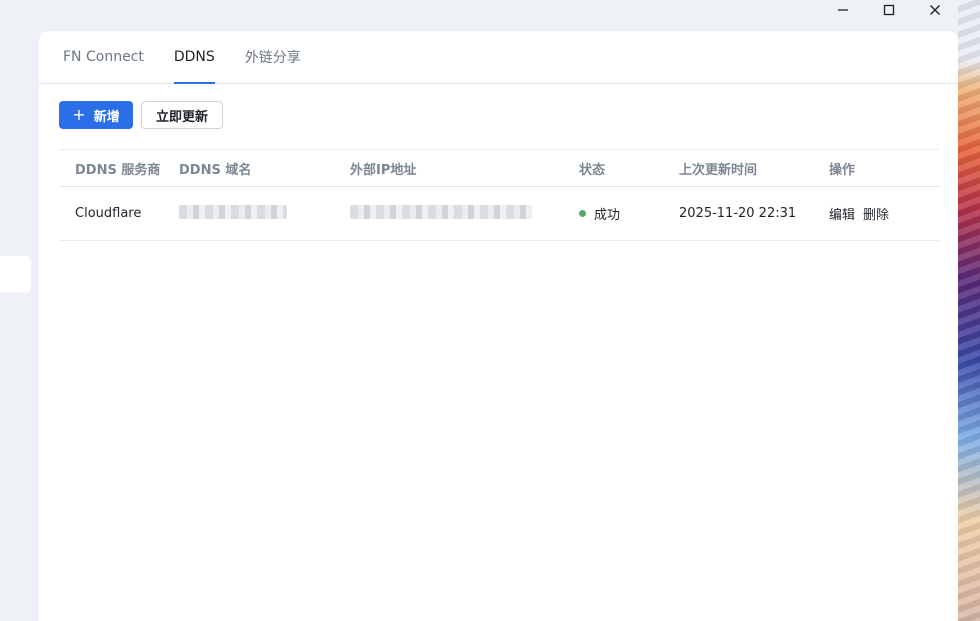  I want to click on tab-external-share: 外链分享, so click(273, 56).